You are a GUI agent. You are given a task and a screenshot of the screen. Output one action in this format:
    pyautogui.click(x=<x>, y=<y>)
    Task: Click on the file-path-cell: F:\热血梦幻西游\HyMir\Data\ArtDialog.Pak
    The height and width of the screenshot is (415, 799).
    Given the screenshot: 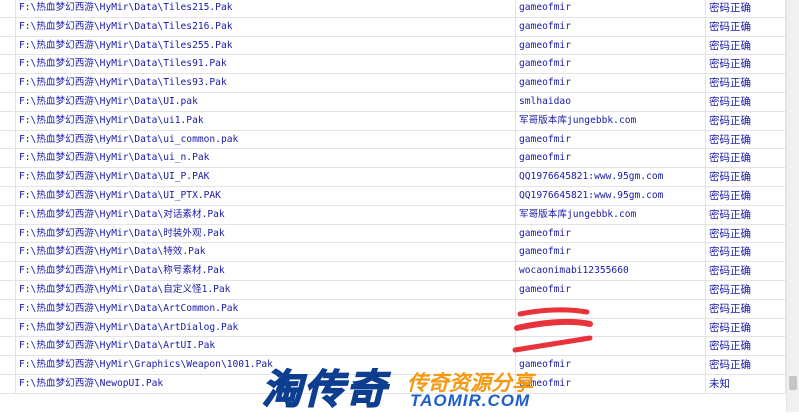 What is the action you would take?
    pyautogui.click(x=266, y=328)
    